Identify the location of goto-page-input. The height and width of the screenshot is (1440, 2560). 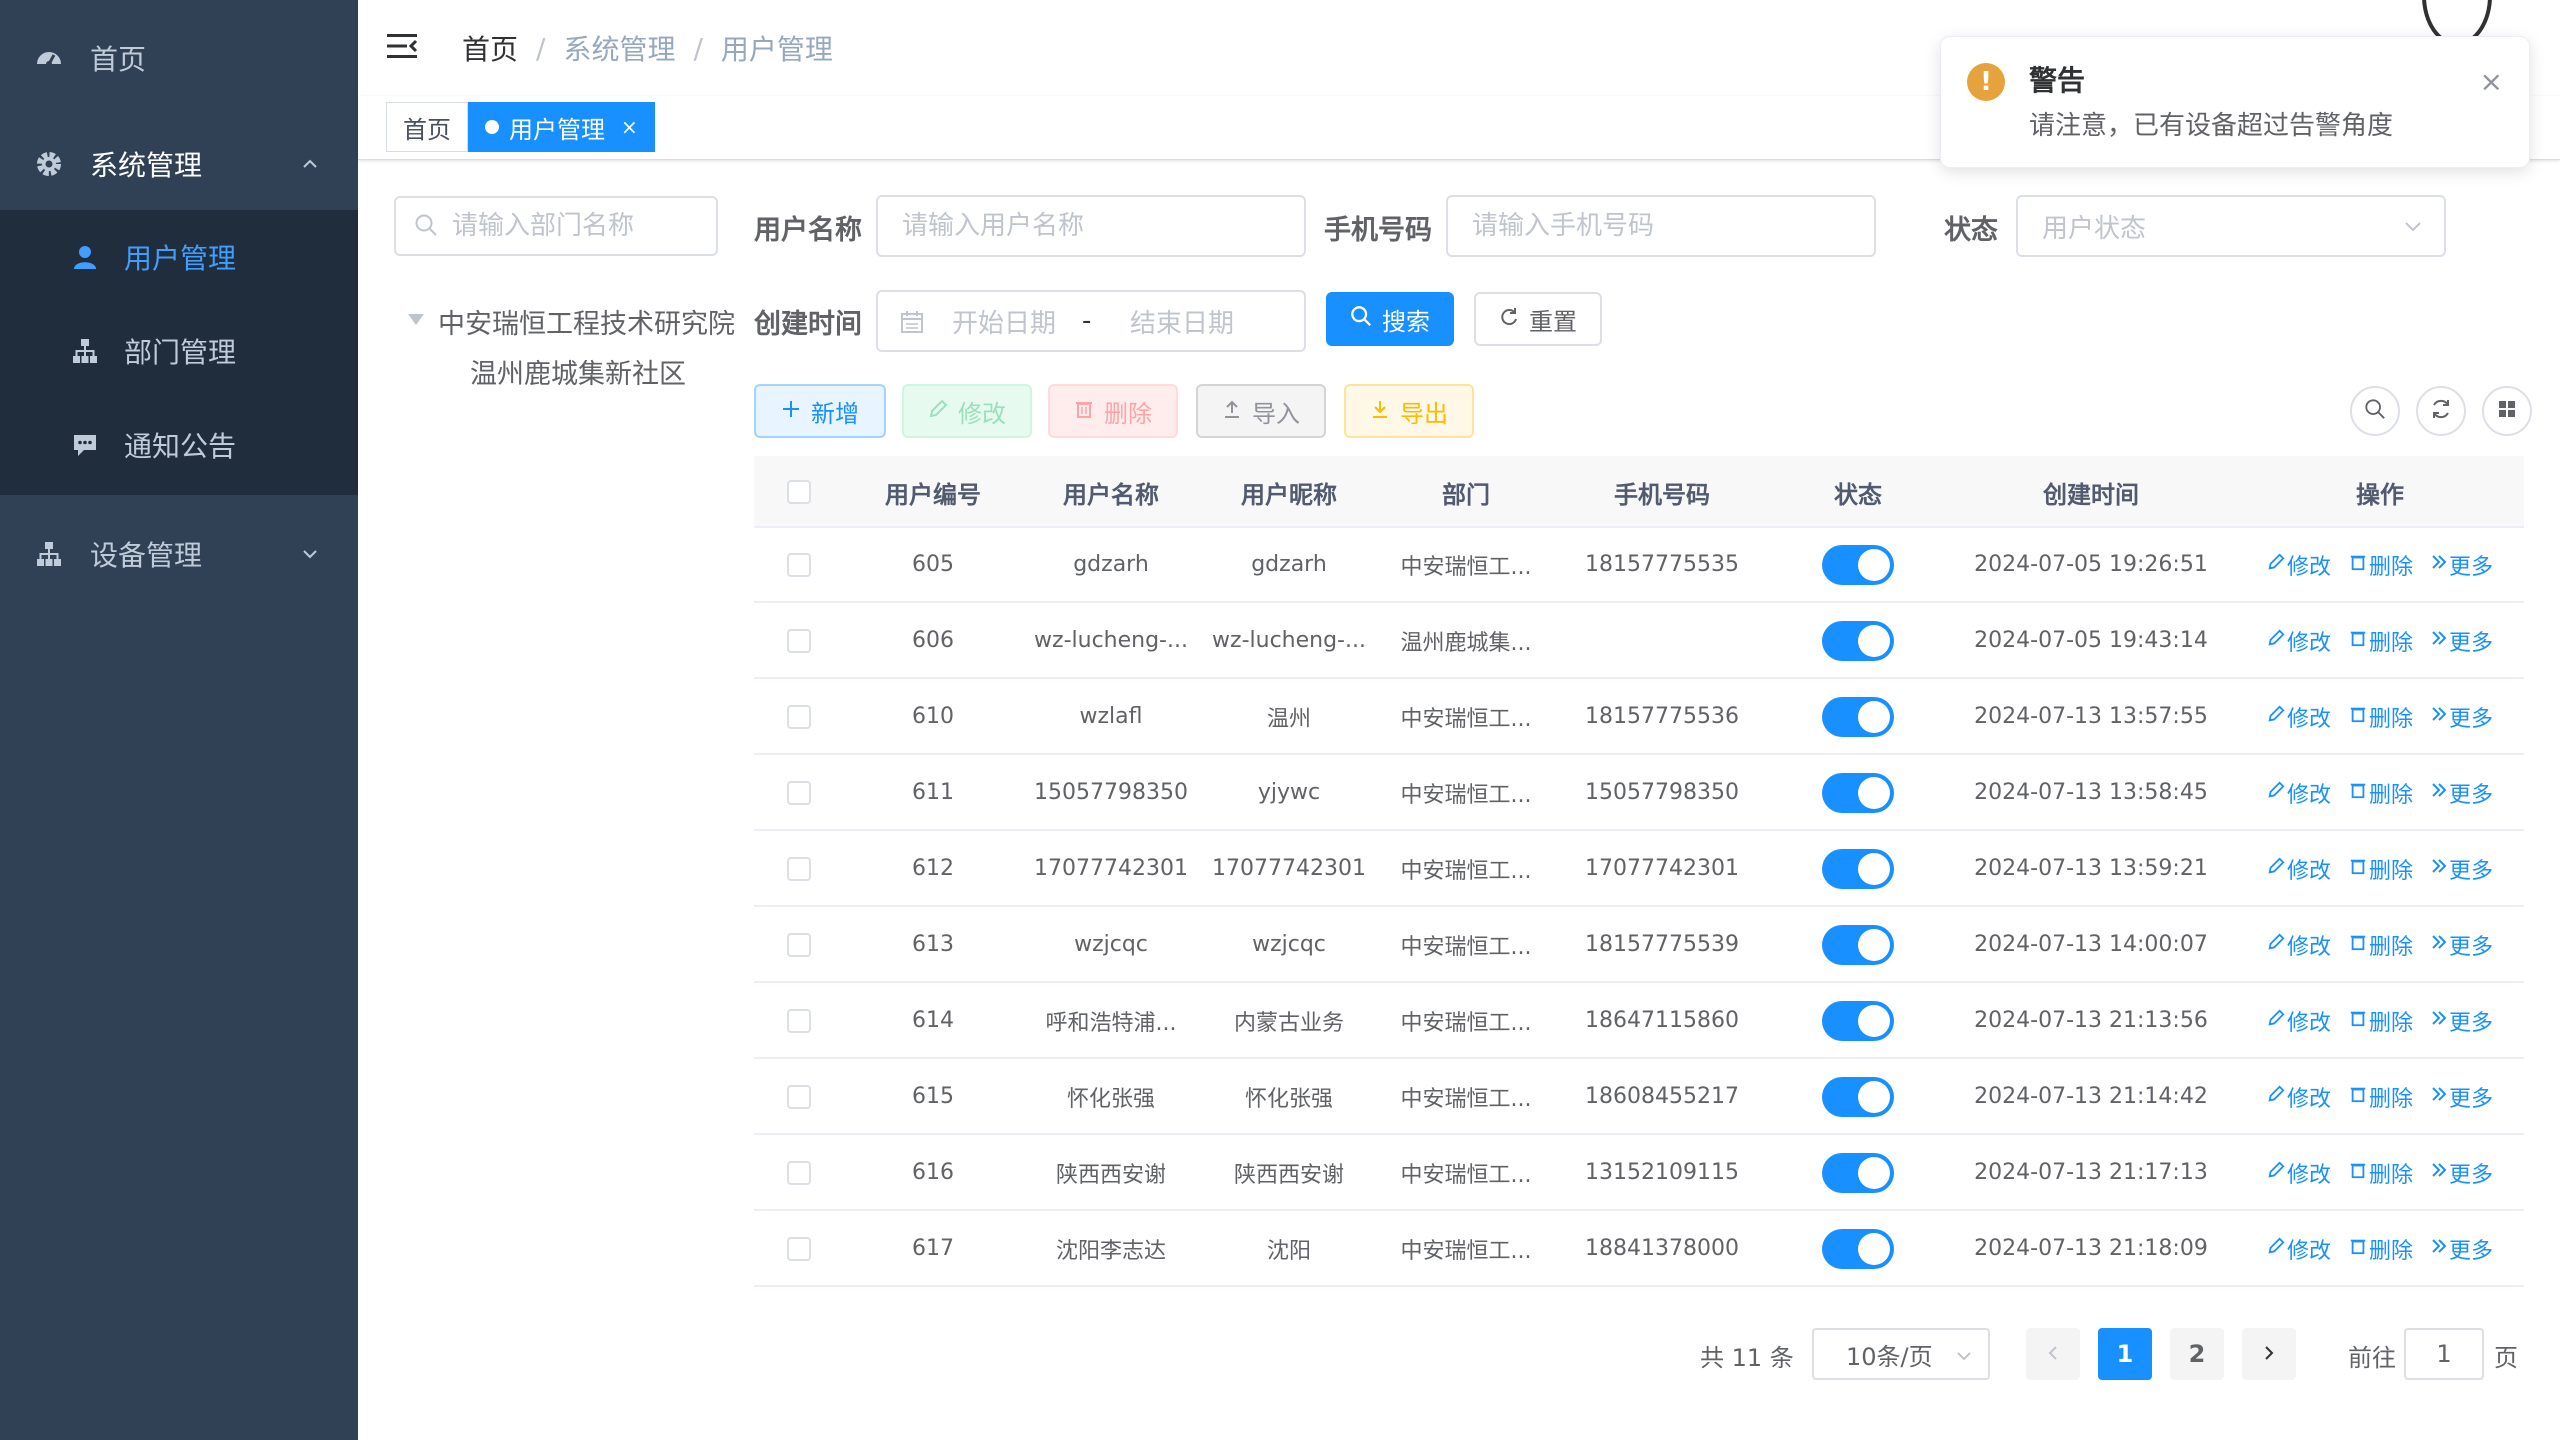
(2444, 1354).